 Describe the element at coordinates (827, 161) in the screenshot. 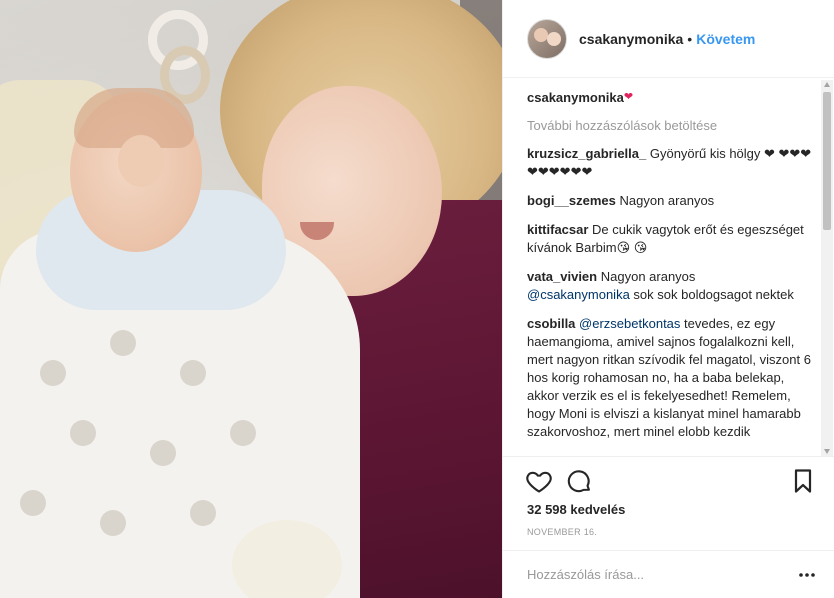

I see `scrollbar-thumb` at that location.